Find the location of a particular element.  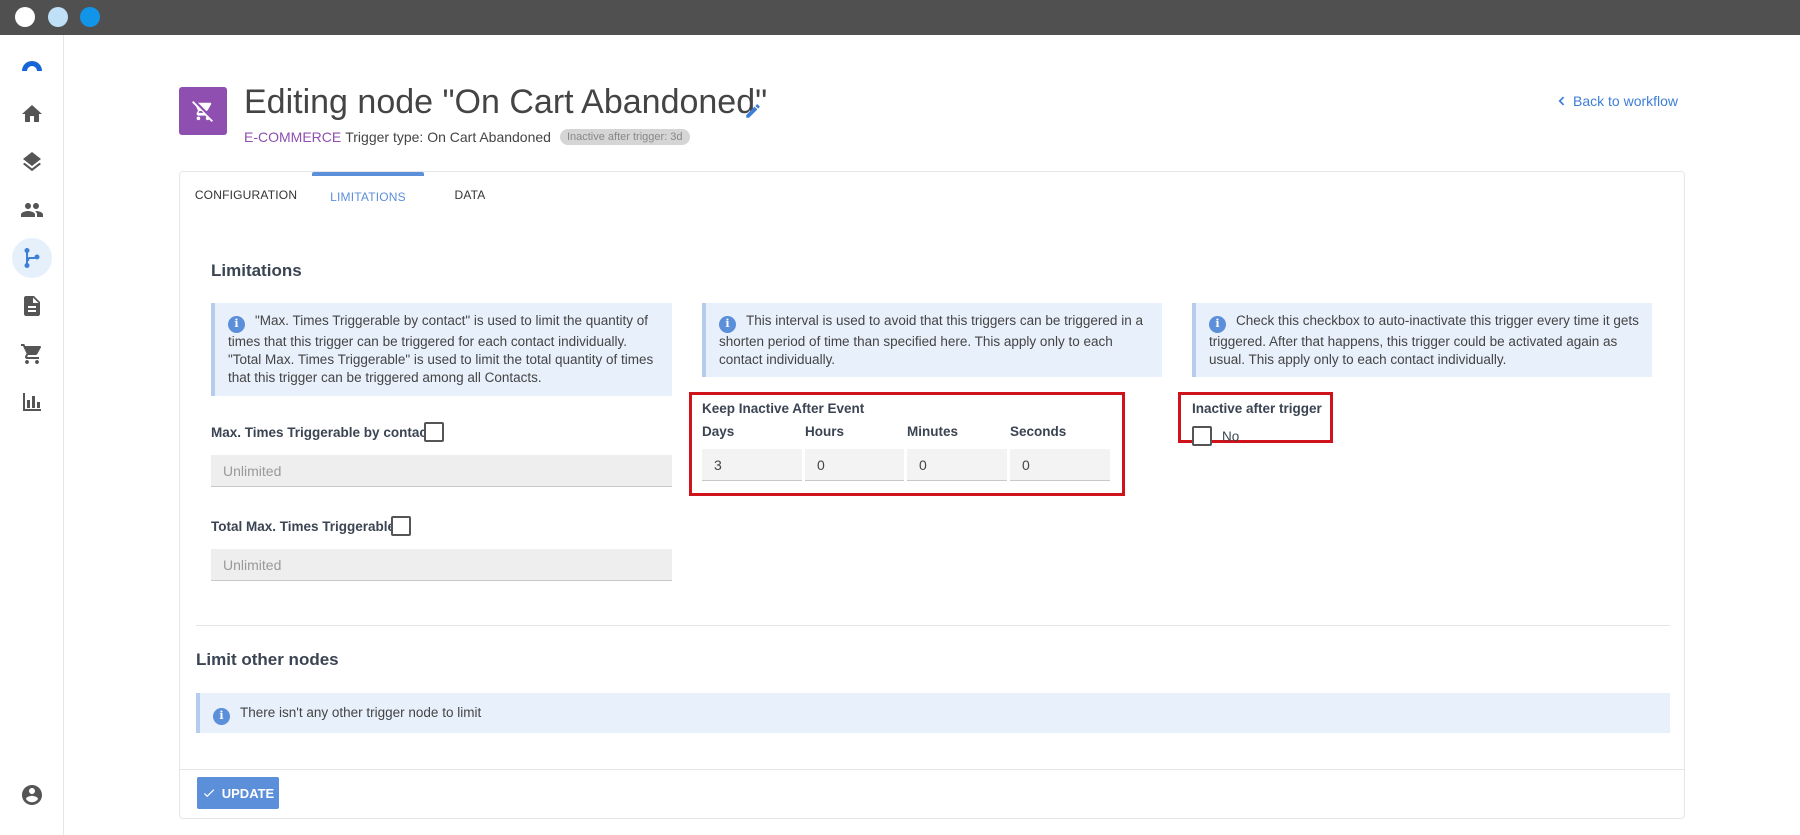

people-icon is located at coordinates (32, 210).